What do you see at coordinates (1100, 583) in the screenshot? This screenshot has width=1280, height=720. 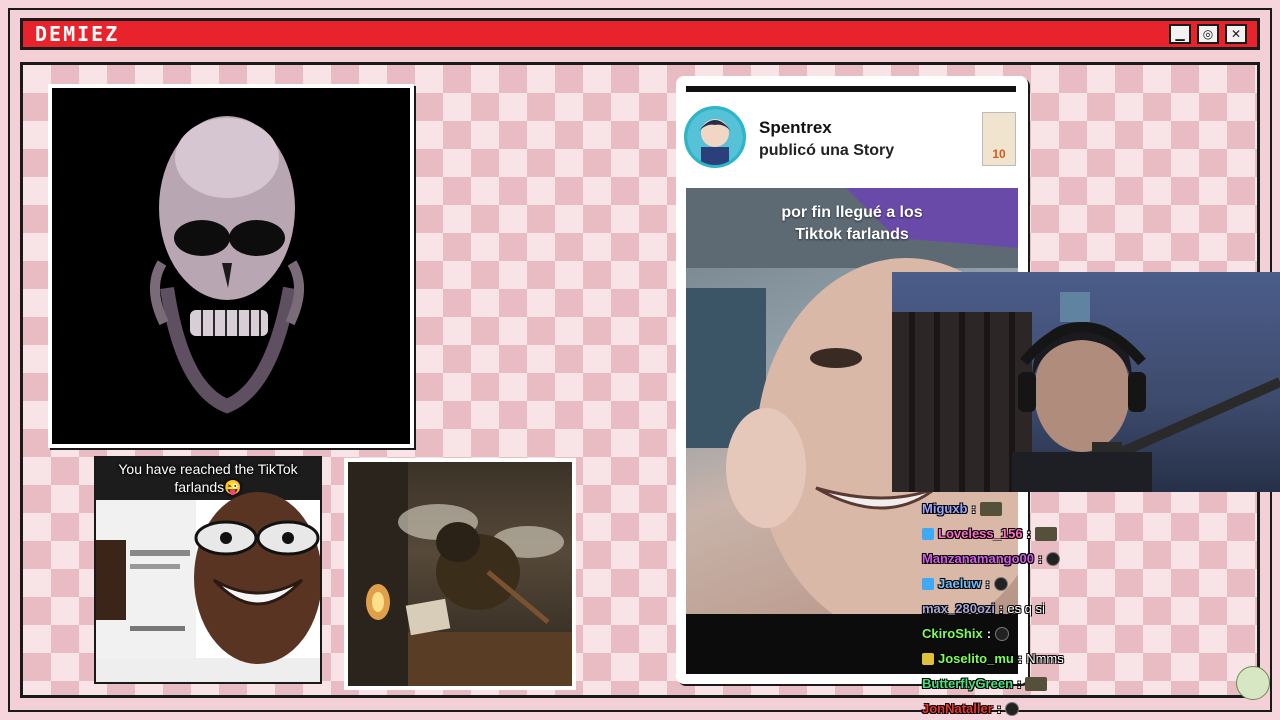 I see `chat-message: Jaeluw:` at bounding box center [1100, 583].